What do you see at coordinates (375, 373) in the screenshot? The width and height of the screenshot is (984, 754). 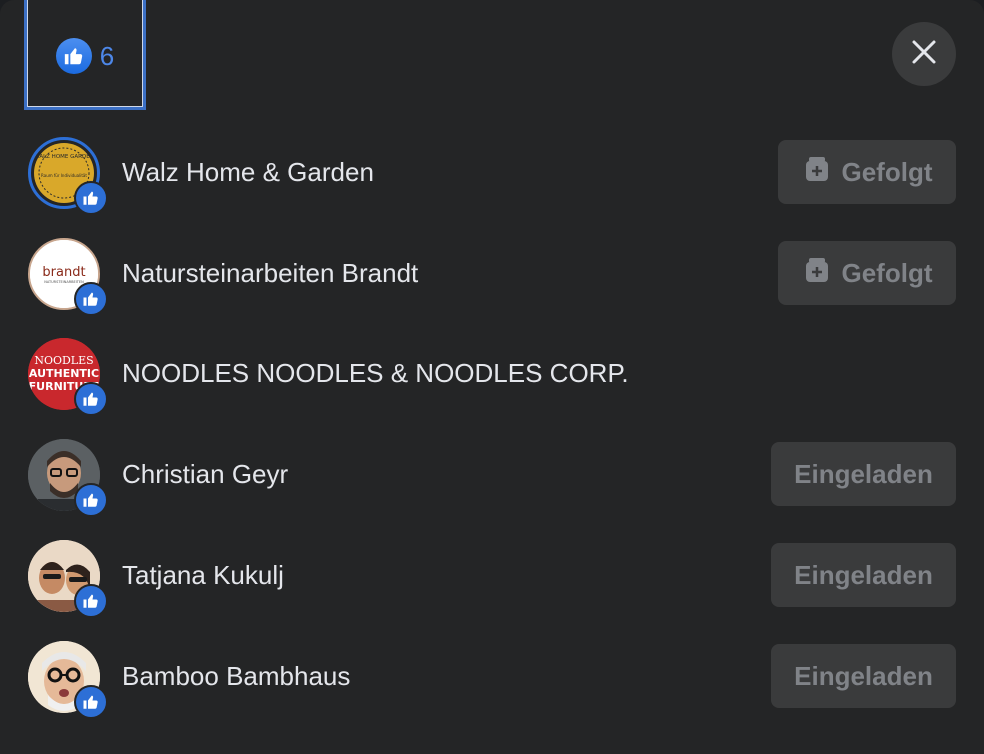 I see `person-name: NOODLES NOODLES & NOODLES CORP.` at bounding box center [375, 373].